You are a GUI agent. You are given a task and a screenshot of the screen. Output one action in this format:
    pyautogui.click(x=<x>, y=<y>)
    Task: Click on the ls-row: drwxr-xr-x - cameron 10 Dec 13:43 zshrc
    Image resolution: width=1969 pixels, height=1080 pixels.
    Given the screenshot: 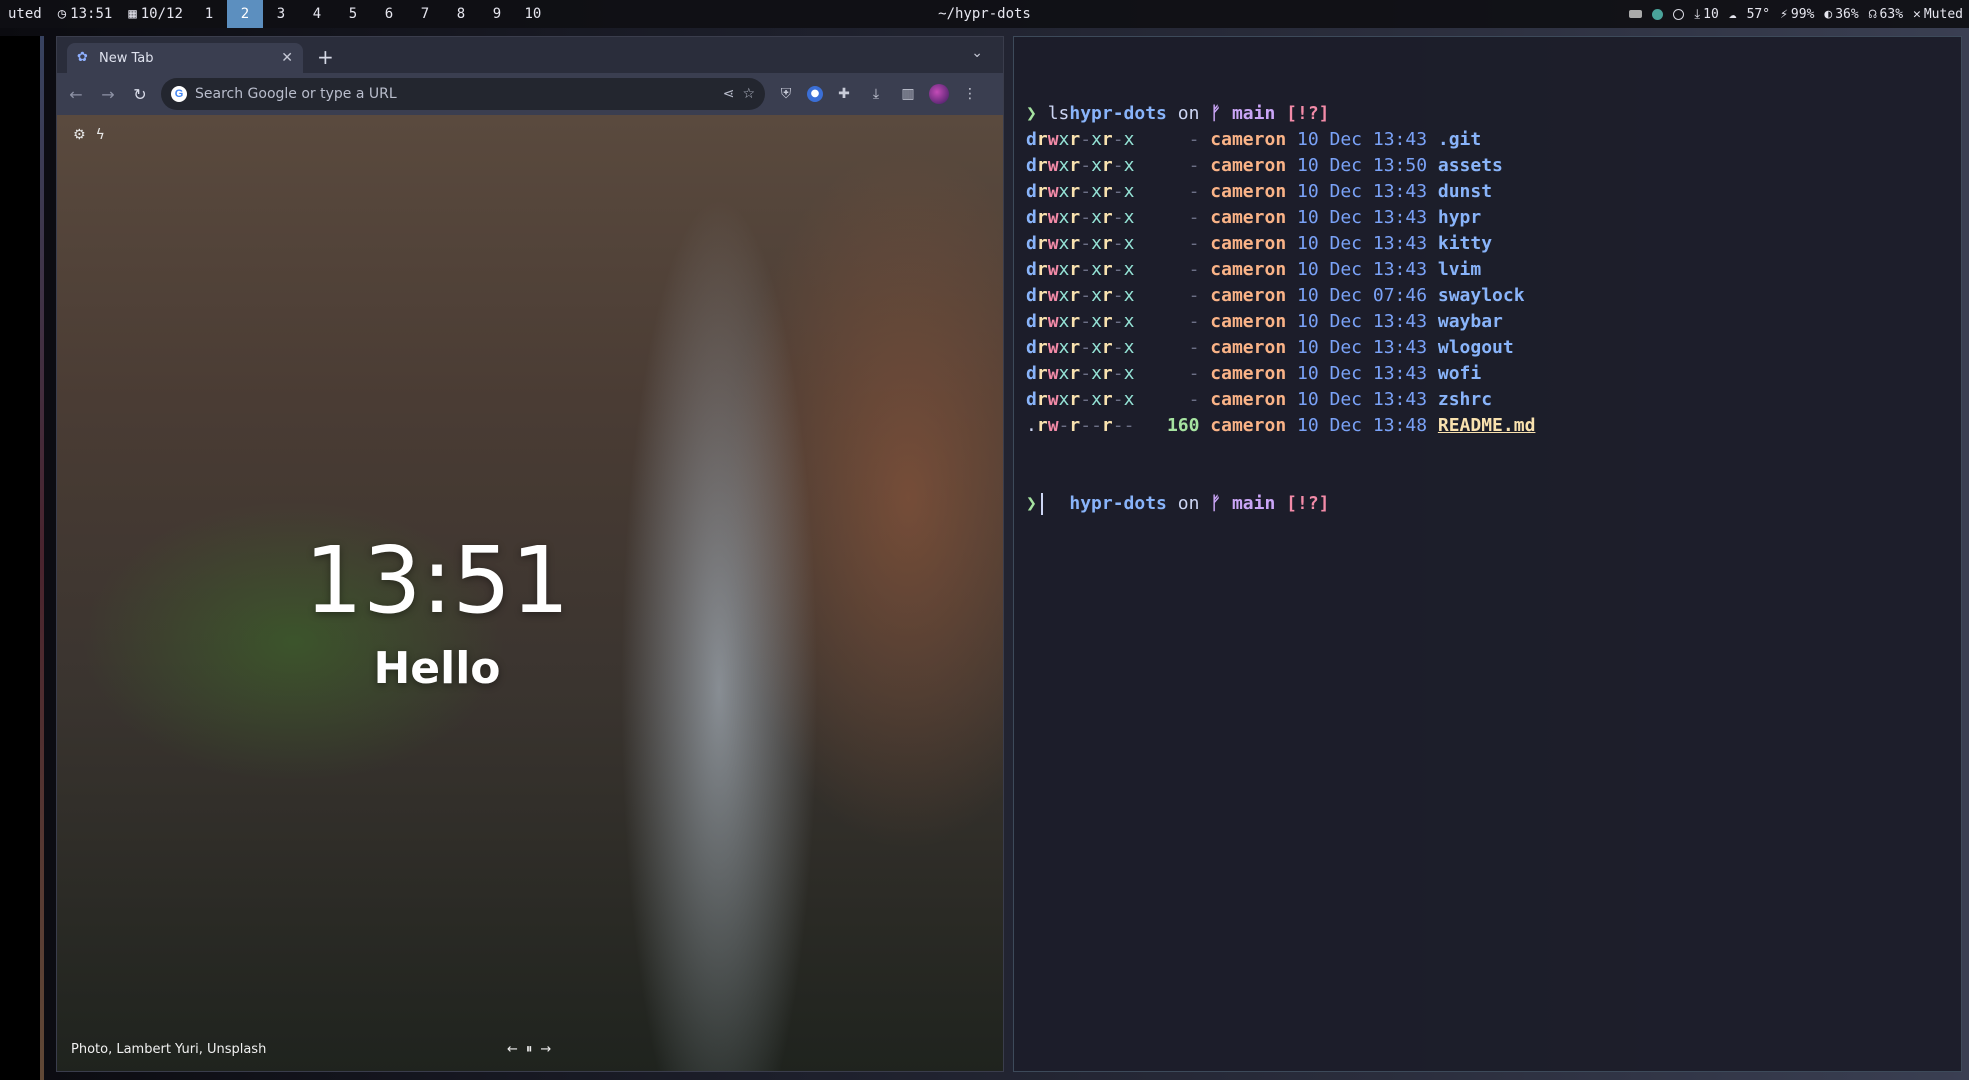 What is the action you would take?
    pyautogui.click(x=1493, y=400)
    